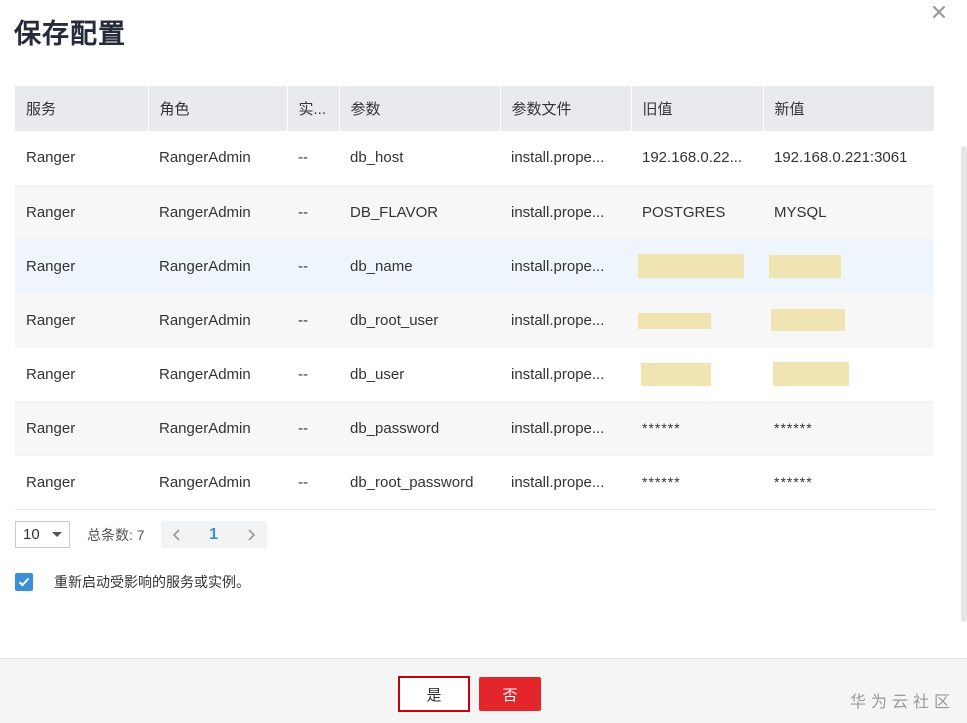 The image size is (967, 723). What do you see at coordinates (420, 108) in the screenshot?
I see `column-header-parameter: 参数` at bounding box center [420, 108].